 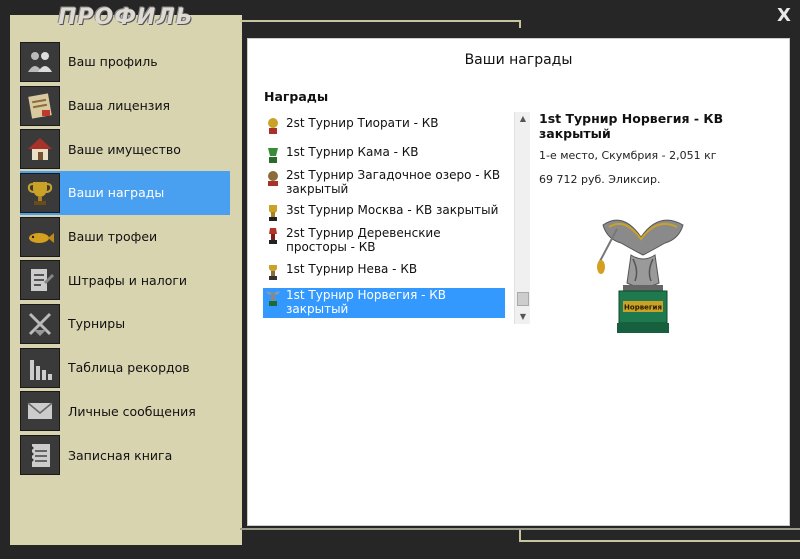 I want to click on sidebar-item-label: Ваше имущество, so click(x=124, y=149).